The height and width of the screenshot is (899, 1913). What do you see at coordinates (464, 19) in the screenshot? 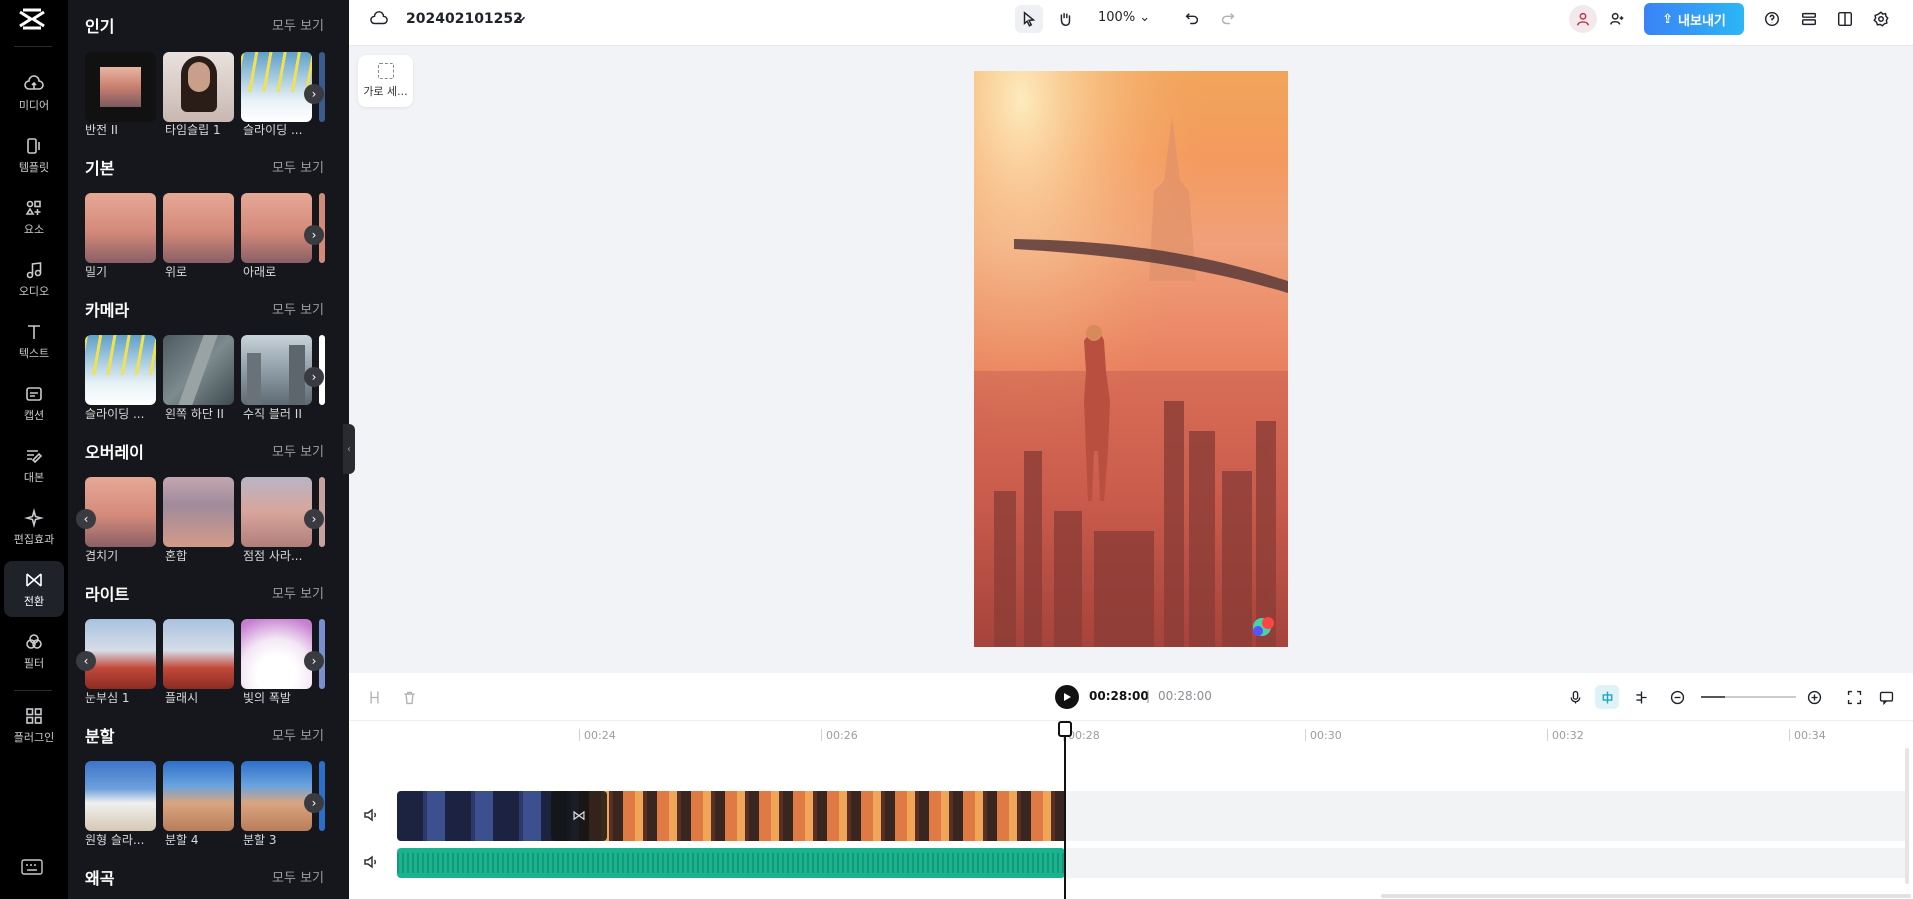
I see `project-name: 202402101252` at bounding box center [464, 19].